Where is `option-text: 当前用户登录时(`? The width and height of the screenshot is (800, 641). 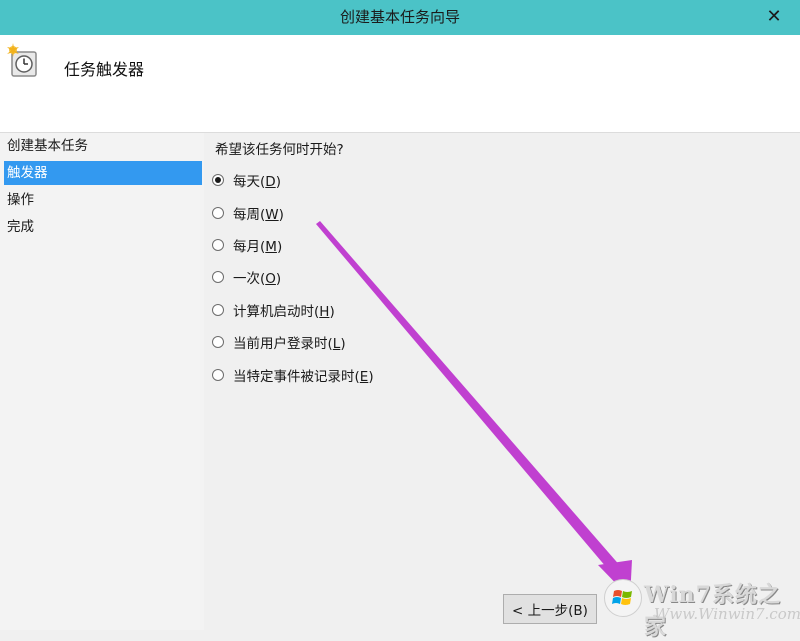
option-text: 当前用户登录时( is located at coordinates (283, 344).